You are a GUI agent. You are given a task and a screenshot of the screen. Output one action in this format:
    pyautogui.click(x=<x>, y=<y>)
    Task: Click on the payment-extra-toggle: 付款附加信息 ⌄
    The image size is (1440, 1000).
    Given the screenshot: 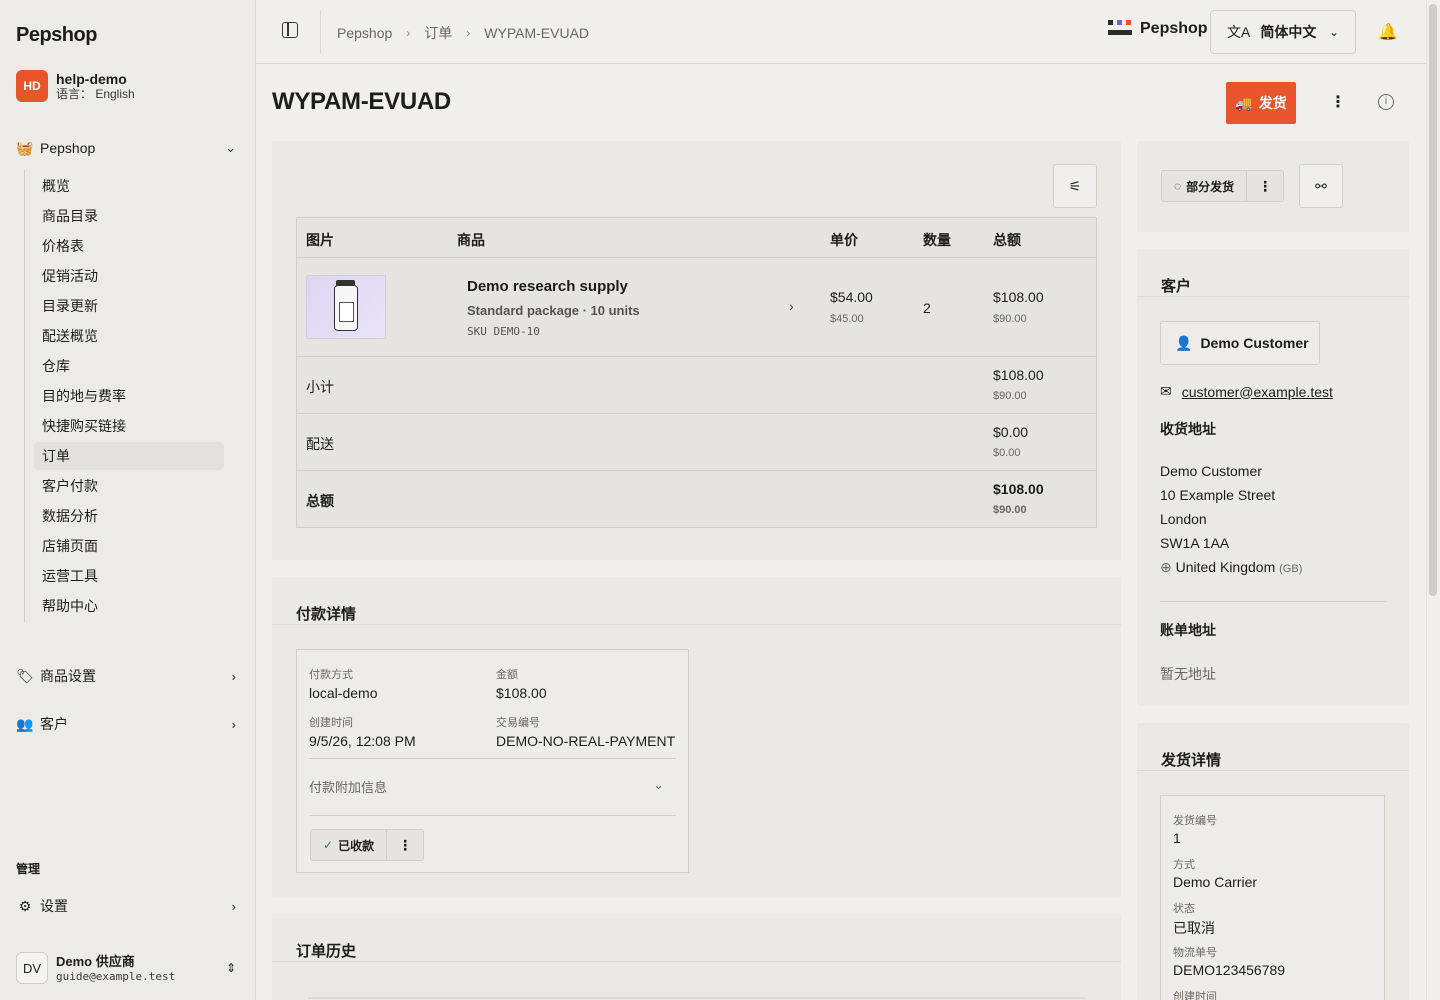 What is the action you would take?
    pyautogui.click(x=492, y=786)
    